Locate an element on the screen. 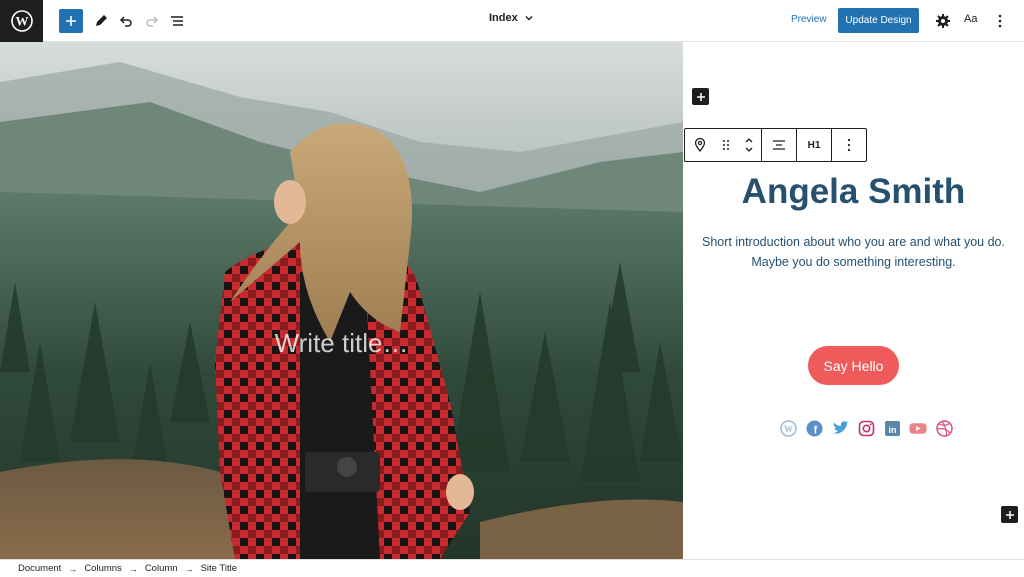 This screenshot has height=577, width=1024. redo-icon is located at coordinates (152, 21).